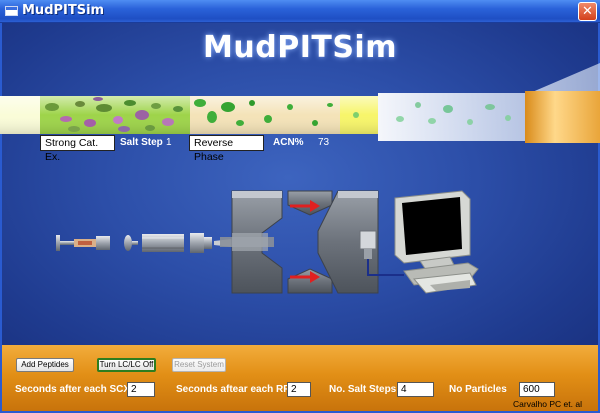  I want to click on column-outlet, so click(562, 117).